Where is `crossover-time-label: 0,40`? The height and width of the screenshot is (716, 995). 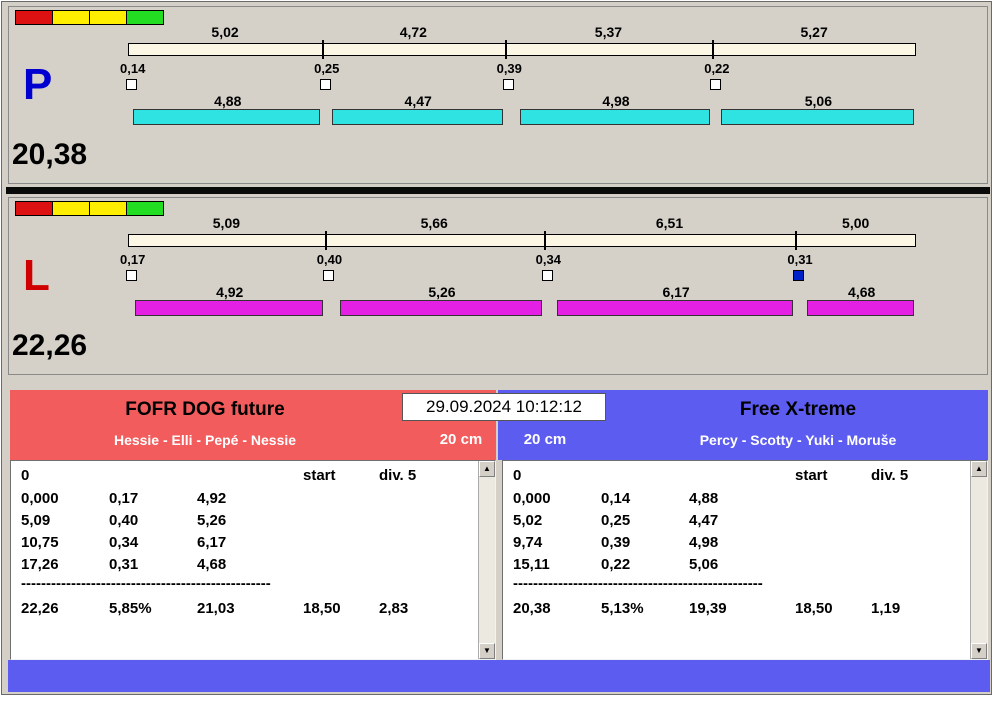 crossover-time-label: 0,40 is located at coordinates (329, 259).